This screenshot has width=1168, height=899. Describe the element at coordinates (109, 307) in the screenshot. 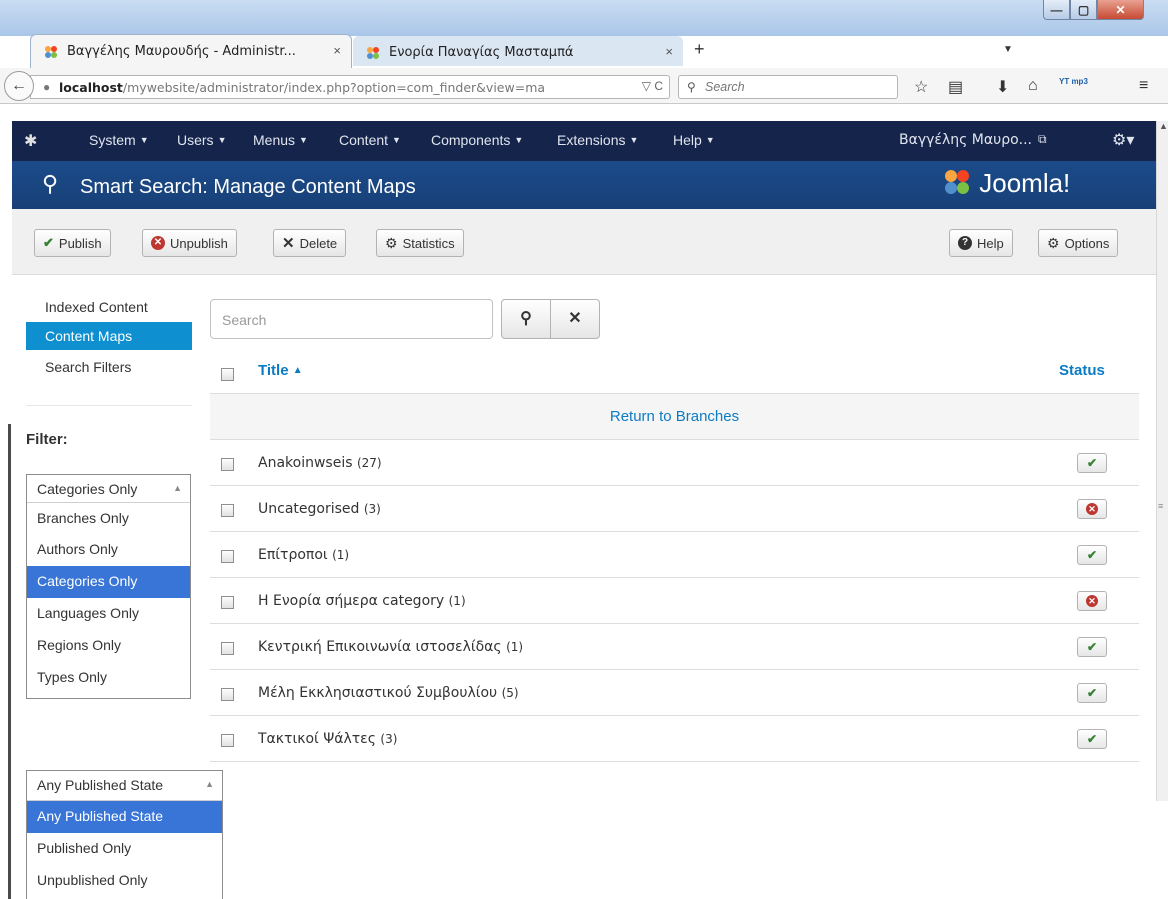

I see `sidebar-item-indexed-content: Indexed Content` at that location.